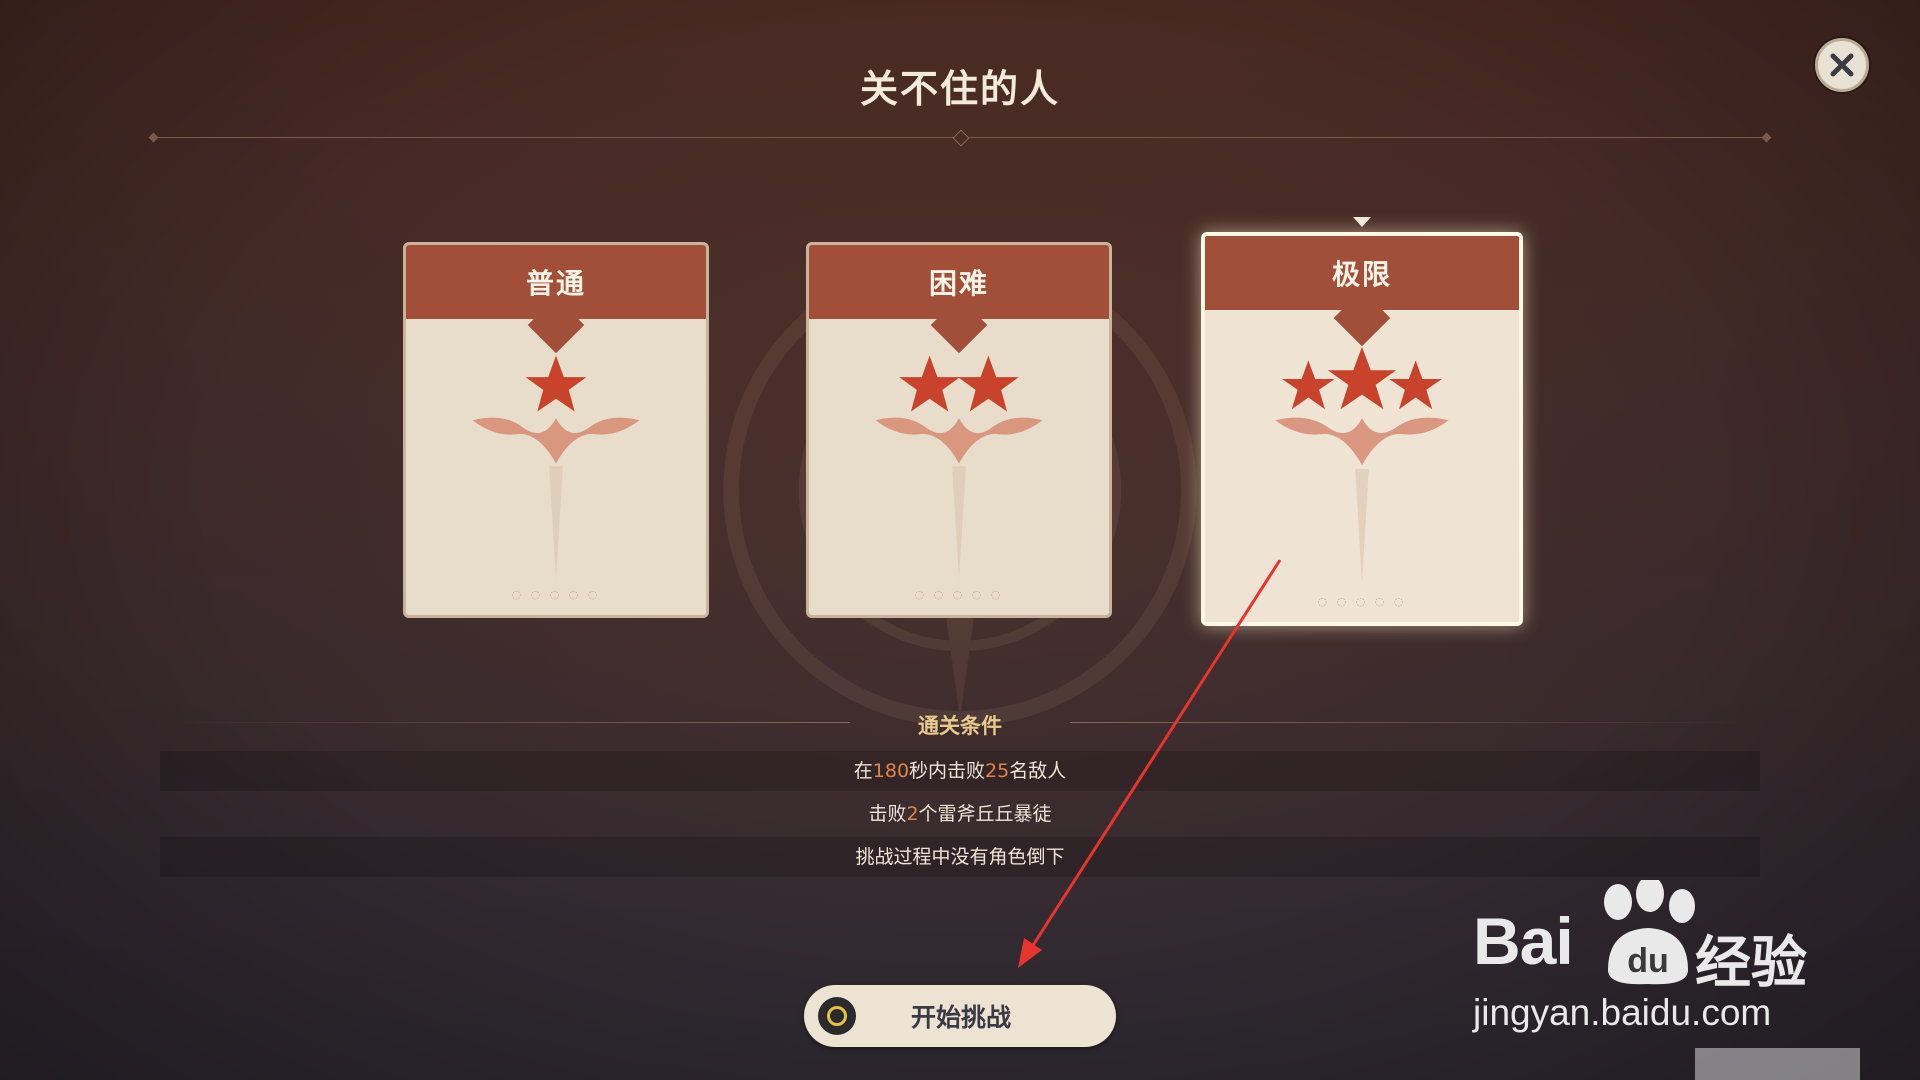 The height and width of the screenshot is (1080, 1920). What do you see at coordinates (1648, 961) in the screenshot?
I see `svg-text: du` at bounding box center [1648, 961].